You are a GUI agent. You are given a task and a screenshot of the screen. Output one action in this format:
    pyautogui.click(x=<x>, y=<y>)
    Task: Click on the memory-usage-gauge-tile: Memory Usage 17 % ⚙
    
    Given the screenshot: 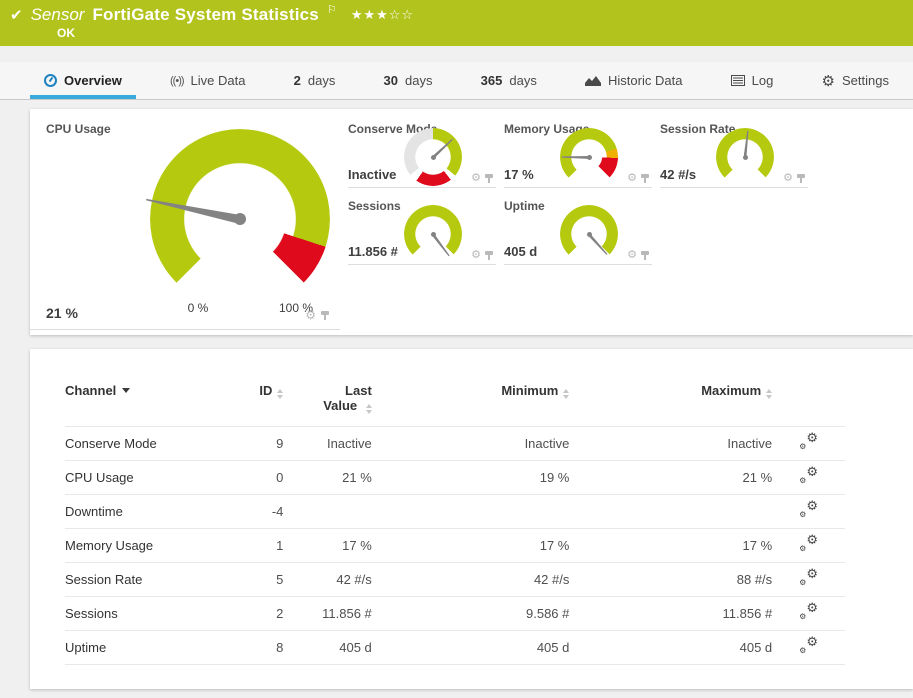 What is the action you would take?
    pyautogui.click(x=578, y=155)
    